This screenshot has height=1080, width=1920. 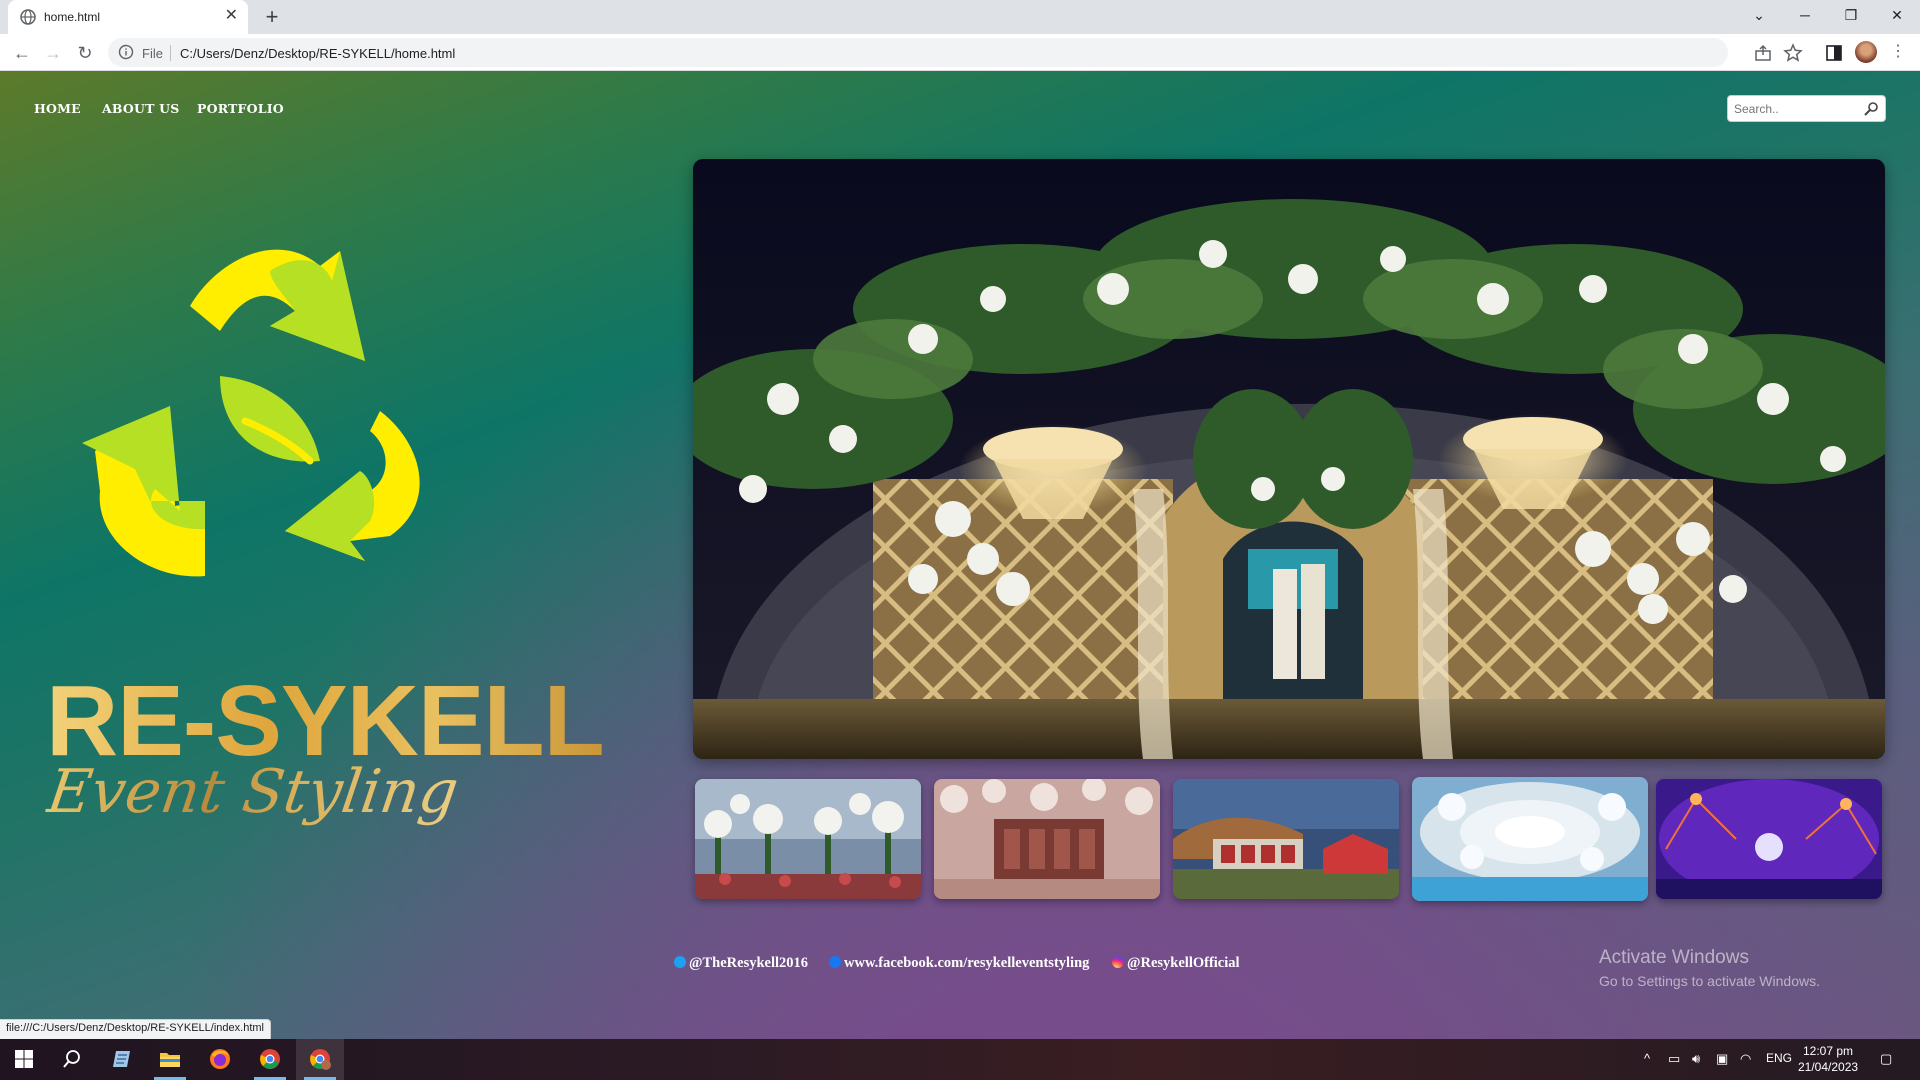 What do you see at coordinates (1118, 962) in the screenshot?
I see `instagram-icon` at bounding box center [1118, 962].